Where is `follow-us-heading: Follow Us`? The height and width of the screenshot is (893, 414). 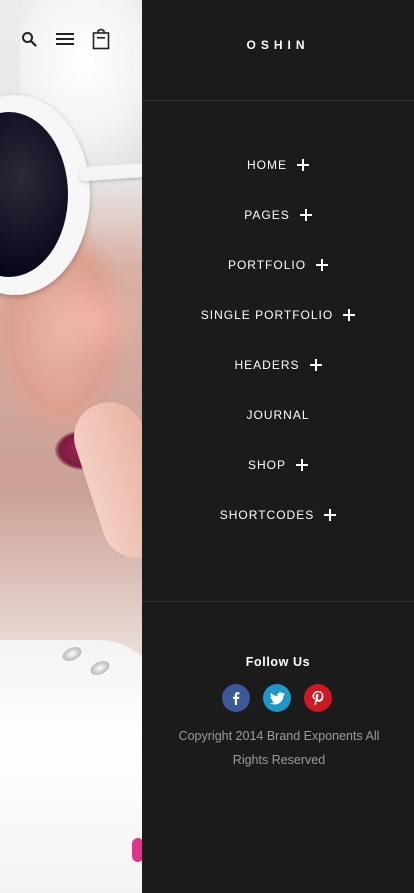 follow-us-heading: Follow Us is located at coordinates (278, 662).